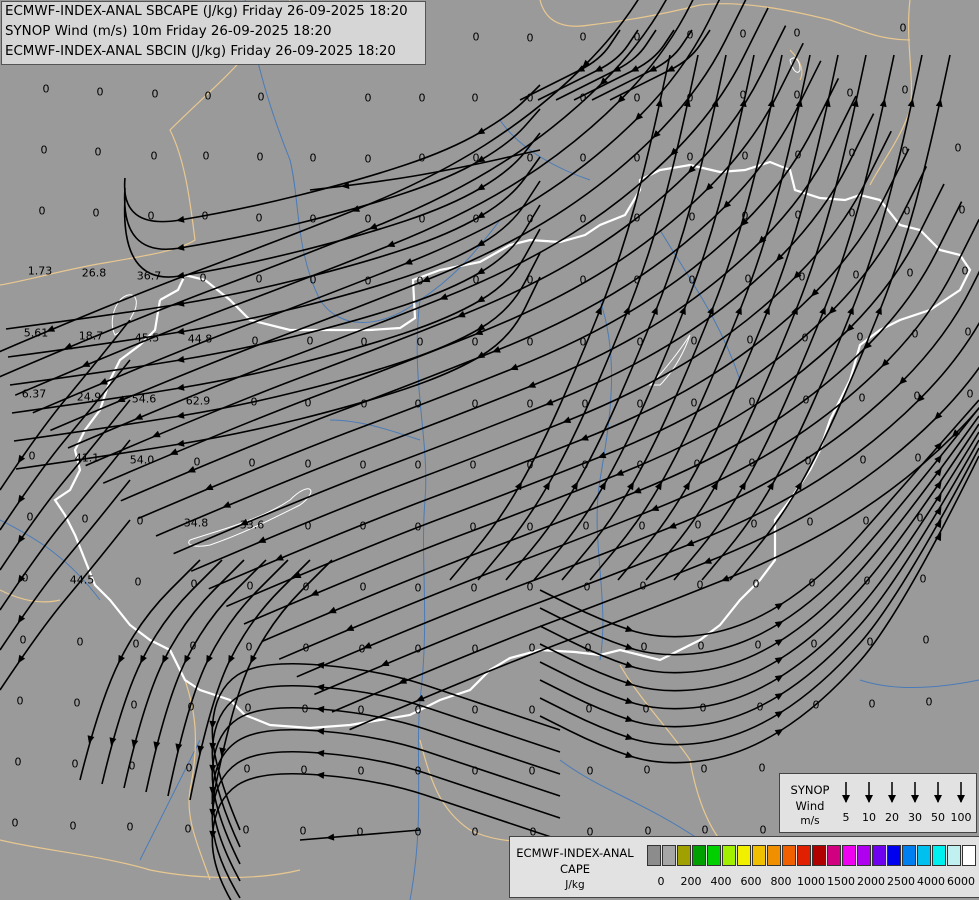 The height and width of the screenshot is (900, 979). Describe the element at coordinates (124, 315) in the screenshot. I see `lake-outline` at that location.